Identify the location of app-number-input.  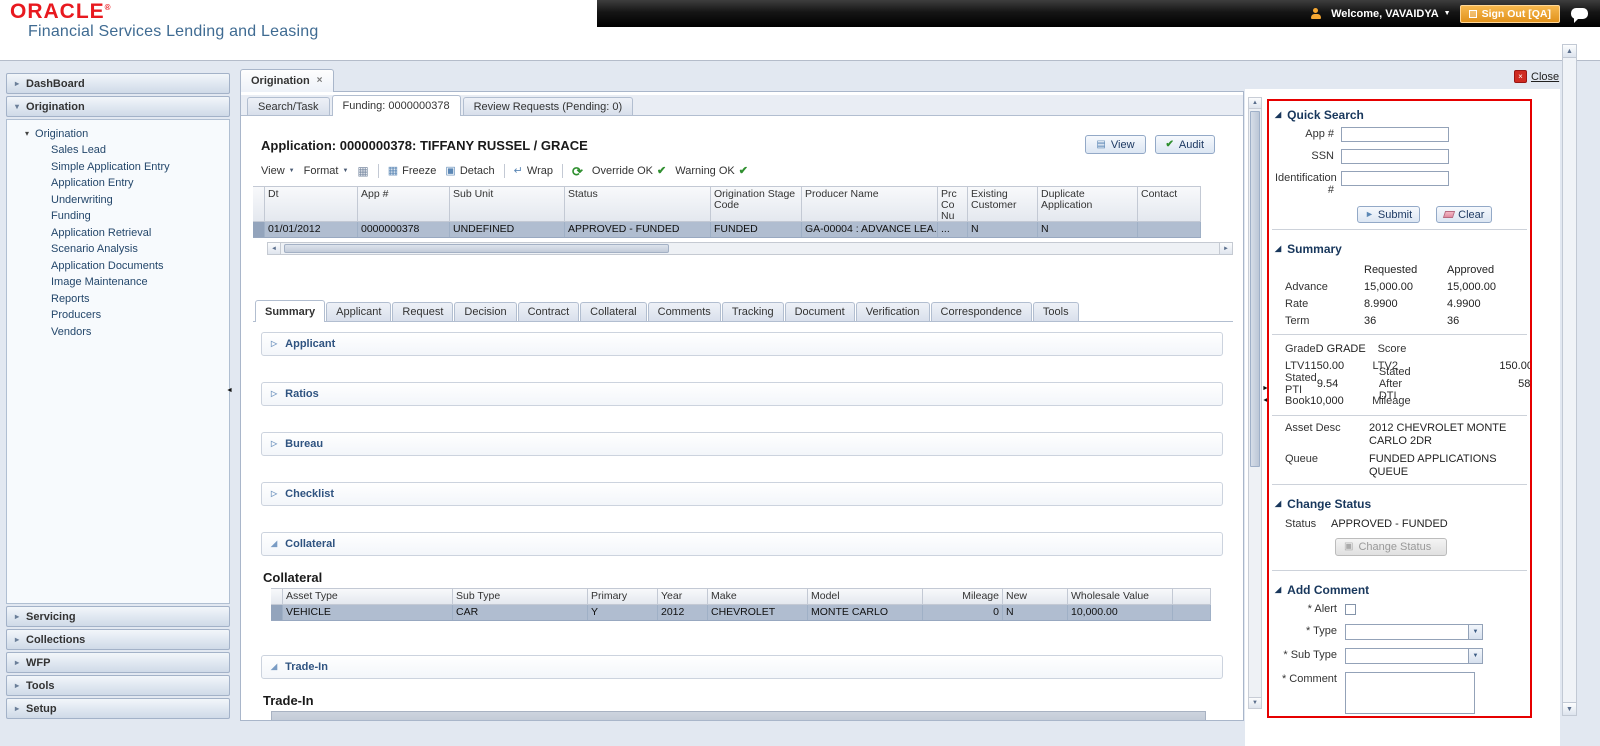
(1395, 134).